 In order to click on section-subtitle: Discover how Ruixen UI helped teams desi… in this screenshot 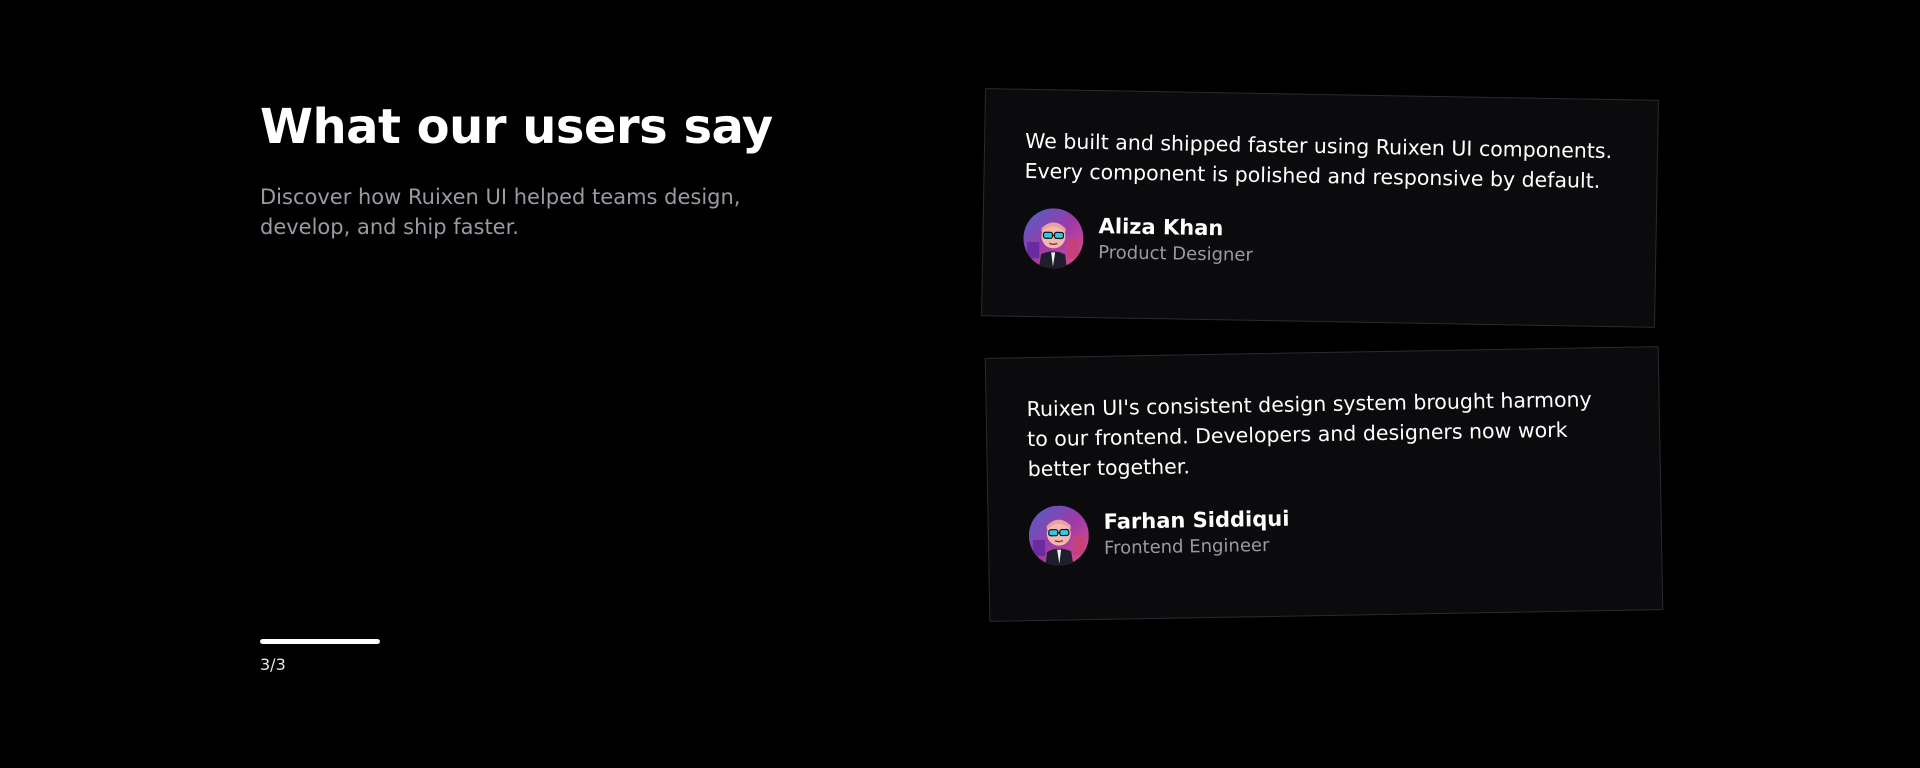, I will do `click(500, 212)`.